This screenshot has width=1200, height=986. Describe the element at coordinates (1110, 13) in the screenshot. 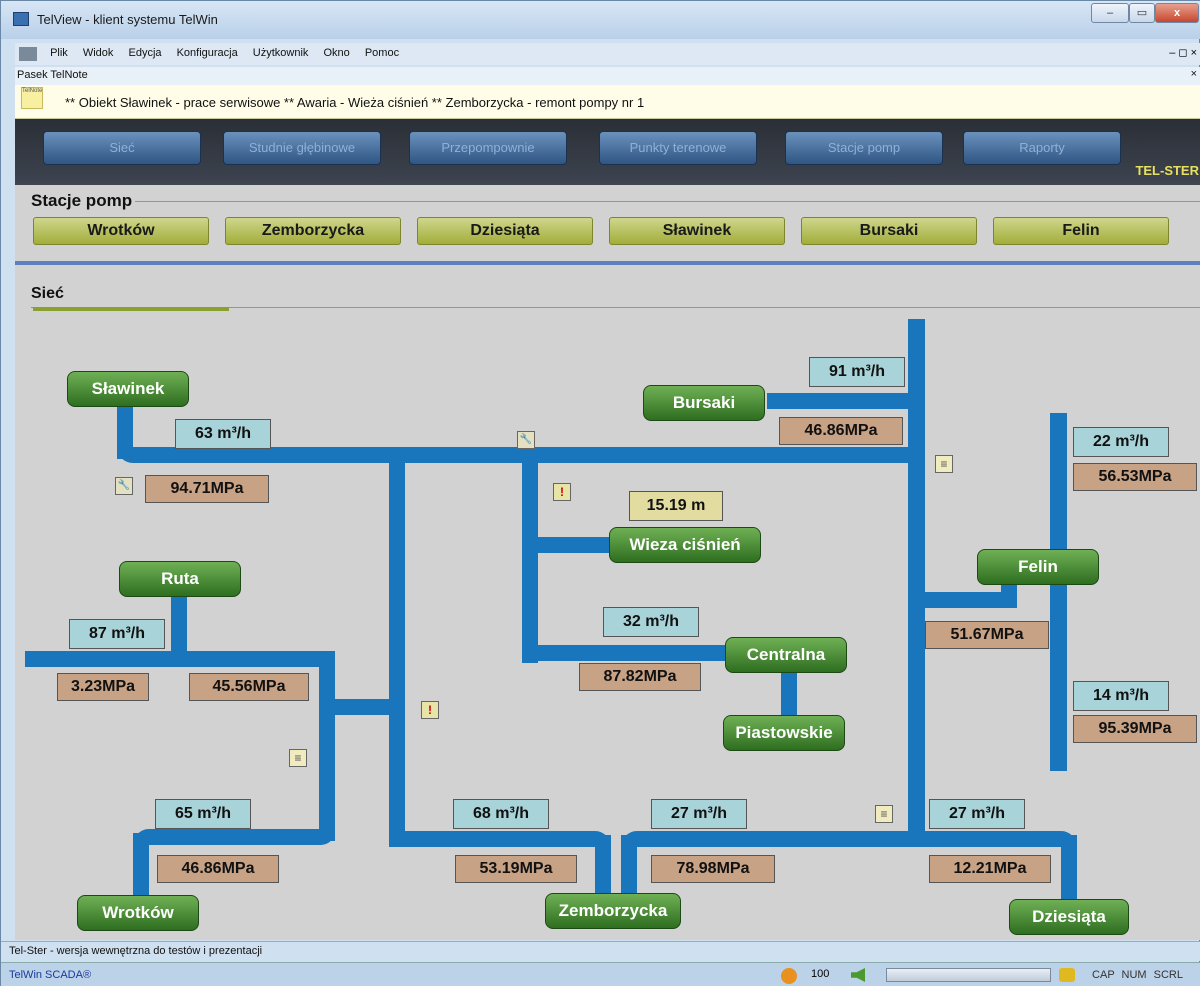

I see `minimize-button: –` at that location.